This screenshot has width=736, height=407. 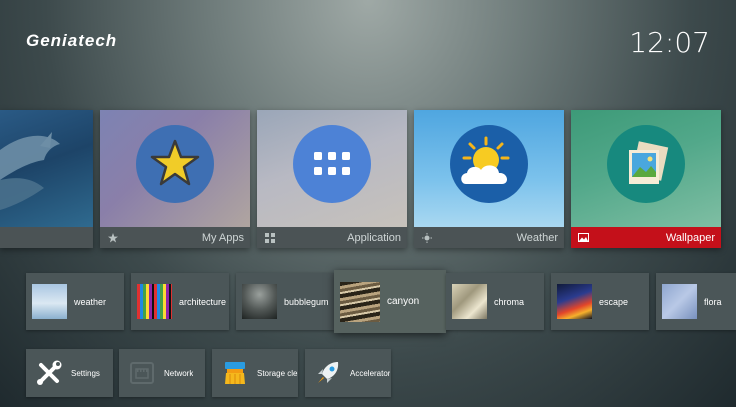 I want to click on application-art, so click(x=332, y=168).